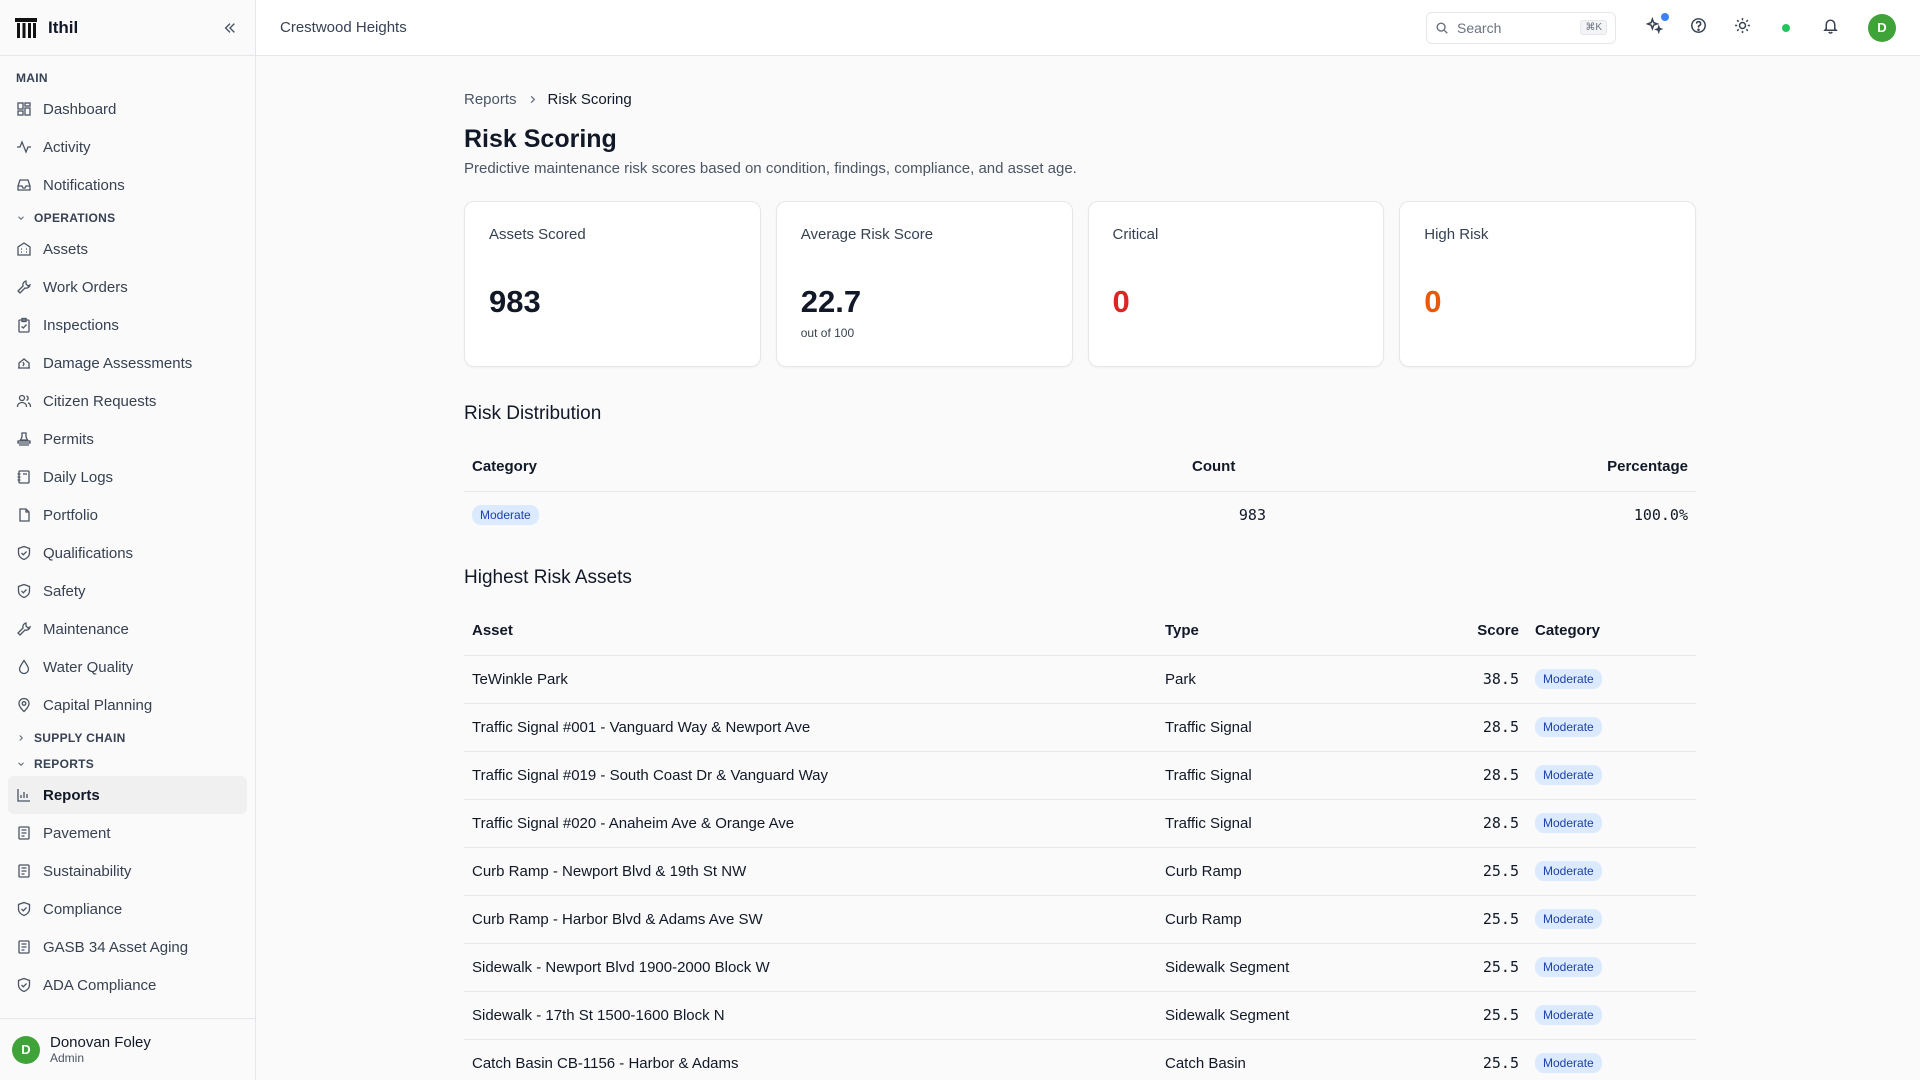 This screenshot has height=1080, width=1920. Describe the element at coordinates (230, 28) in the screenshot. I see `collapse-sidebar-icon` at that location.